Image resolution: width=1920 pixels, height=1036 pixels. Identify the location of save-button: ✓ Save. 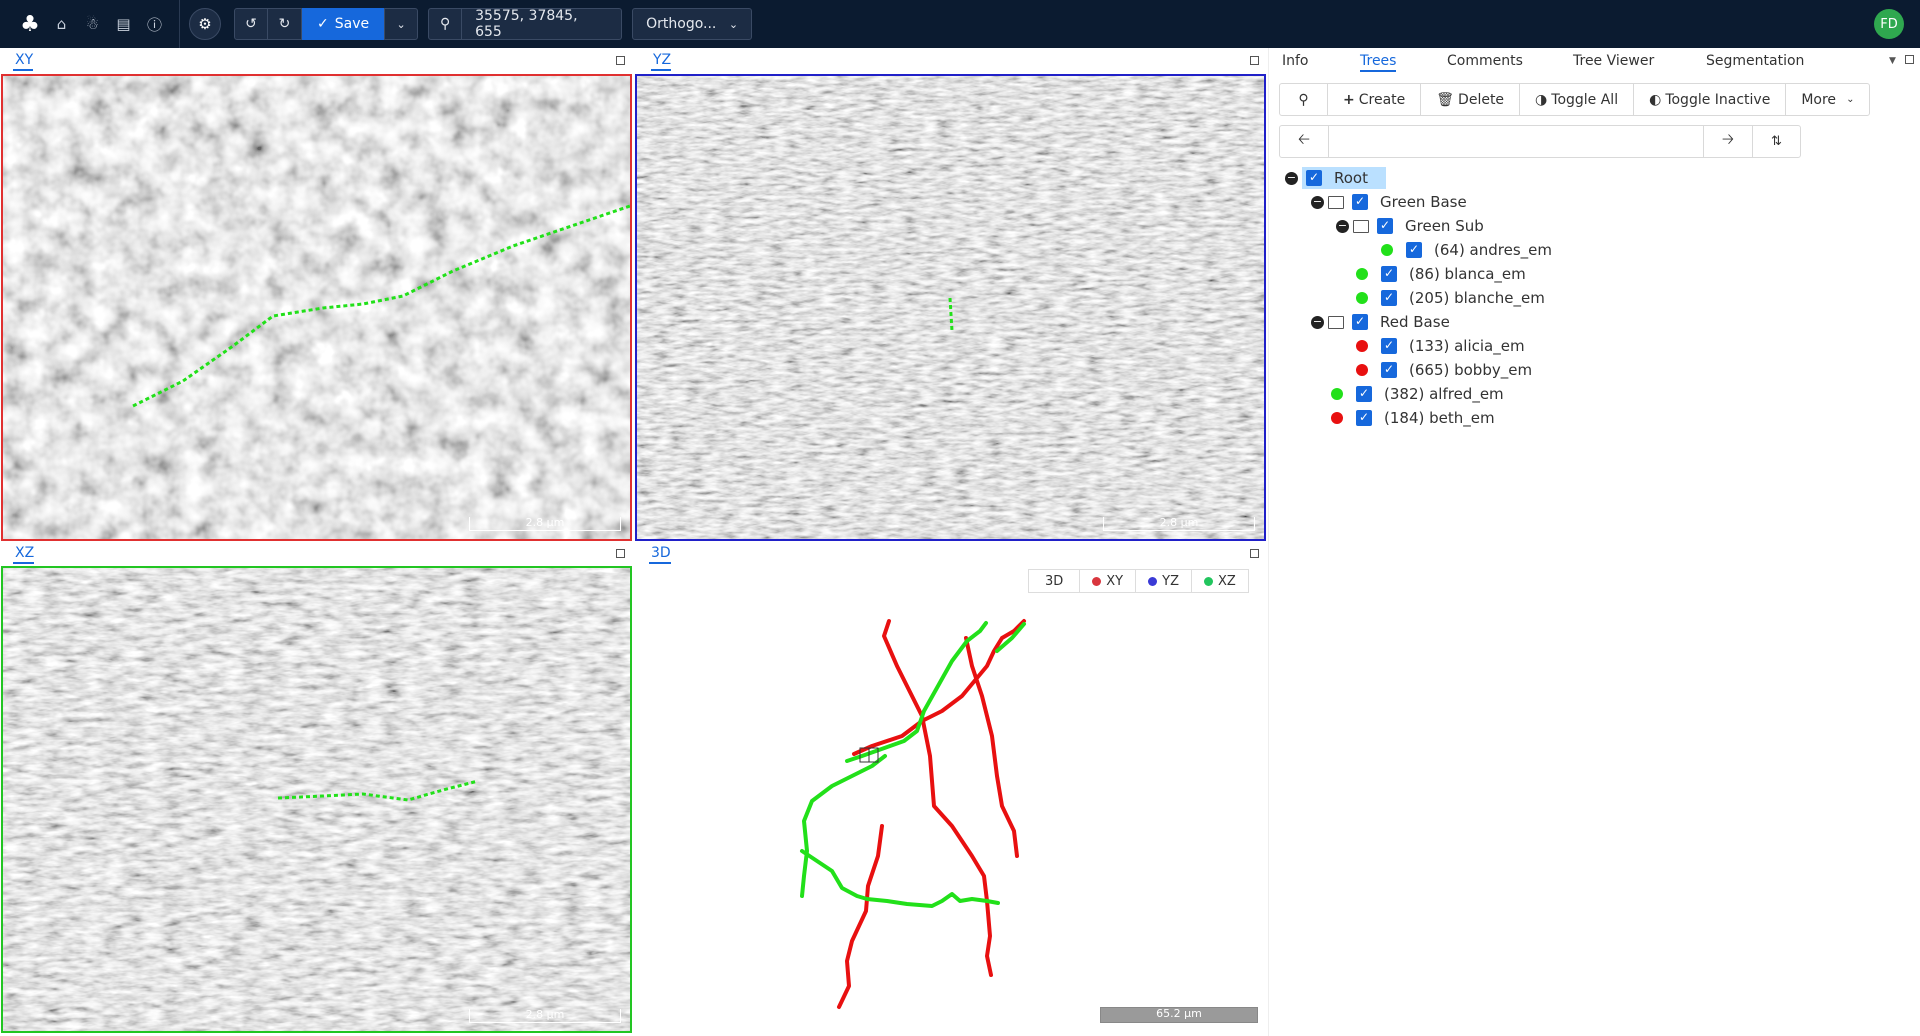
(343, 24).